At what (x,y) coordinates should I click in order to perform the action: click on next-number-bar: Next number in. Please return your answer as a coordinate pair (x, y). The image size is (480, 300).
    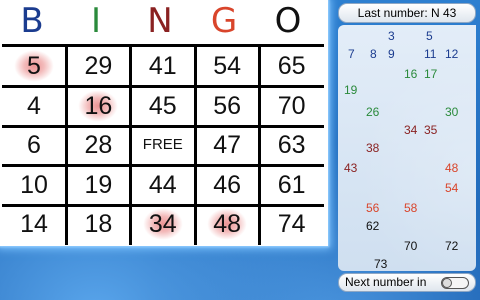
    Looking at the image, I should click on (407, 282).